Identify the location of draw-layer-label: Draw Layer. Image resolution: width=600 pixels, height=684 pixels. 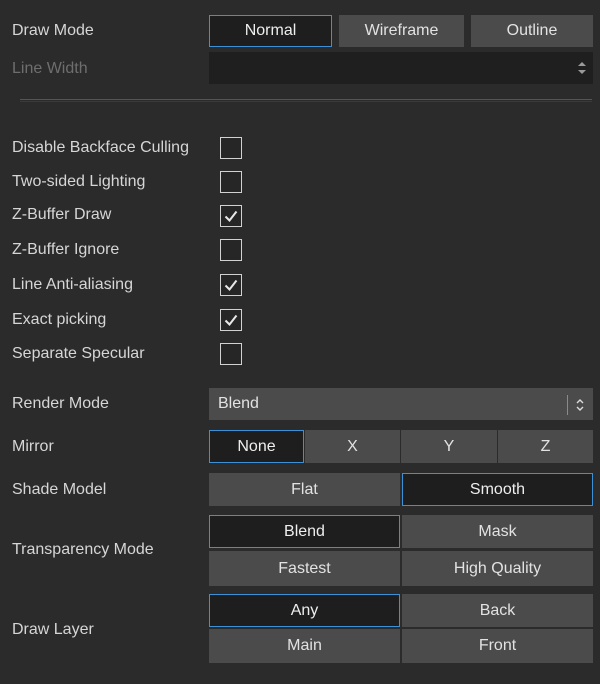
(53, 629).